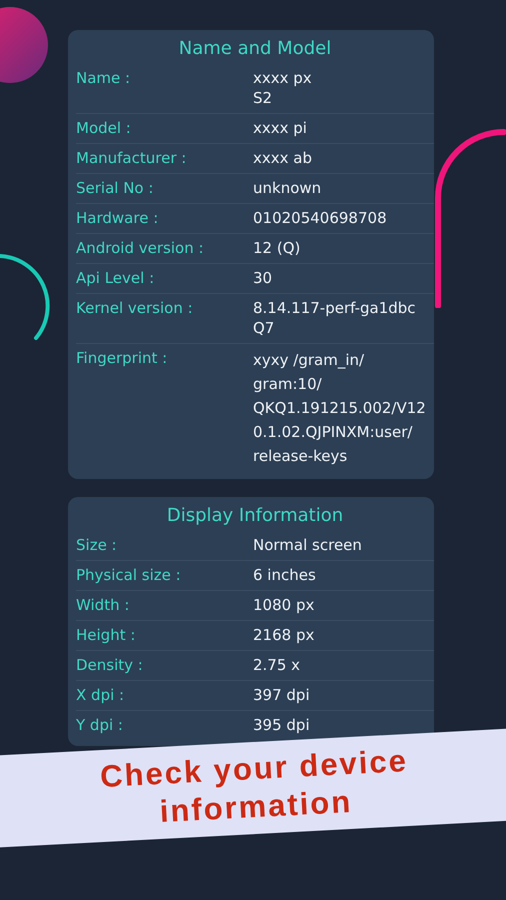  Describe the element at coordinates (116, 278) in the screenshot. I see `info-label: Api Level :` at that location.